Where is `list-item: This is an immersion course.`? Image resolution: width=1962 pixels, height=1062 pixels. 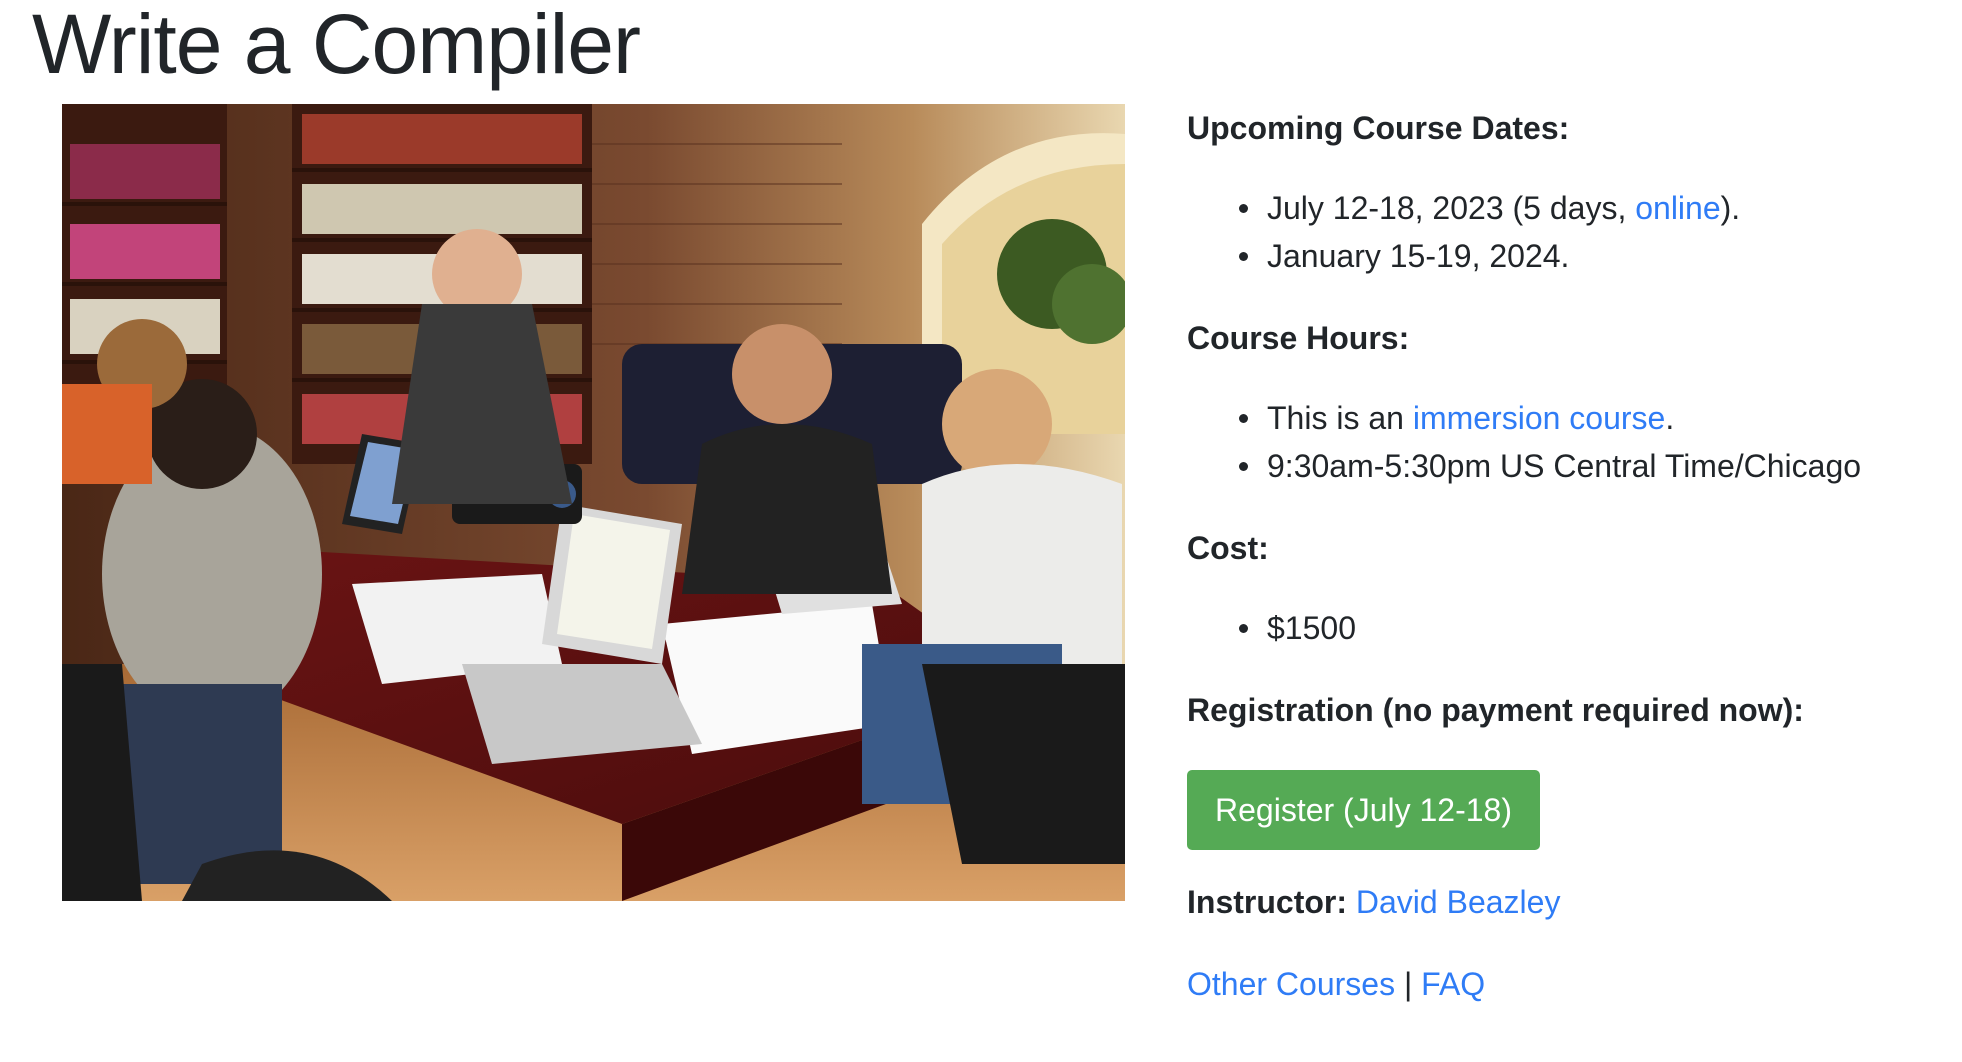 list-item: This is an immersion course. is located at coordinates (1549, 418).